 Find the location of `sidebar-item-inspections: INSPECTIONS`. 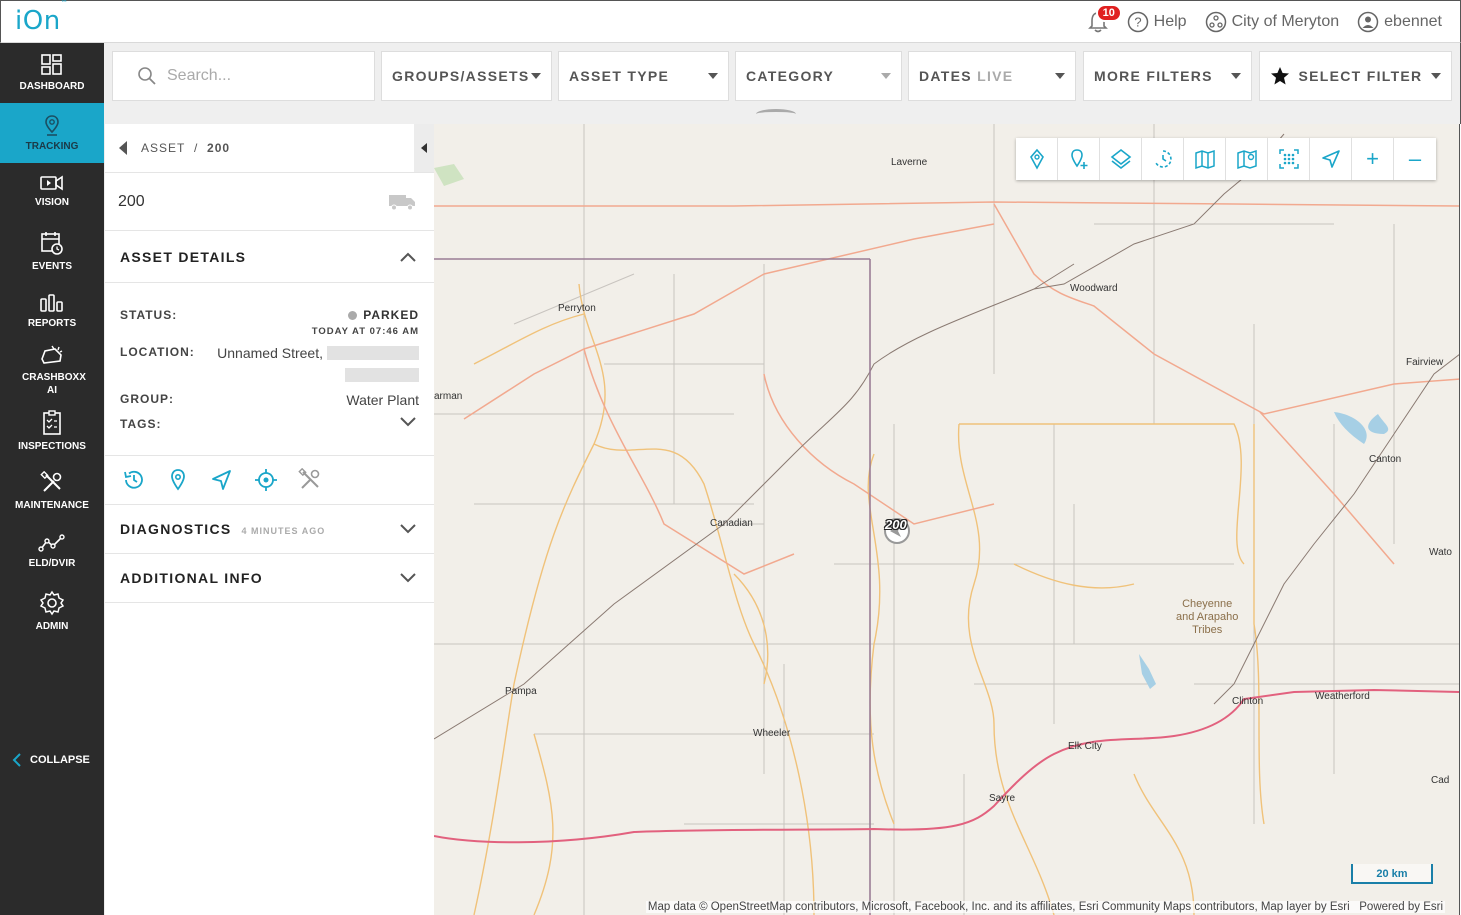

sidebar-item-inspections: INSPECTIONS is located at coordinates (52, 431).